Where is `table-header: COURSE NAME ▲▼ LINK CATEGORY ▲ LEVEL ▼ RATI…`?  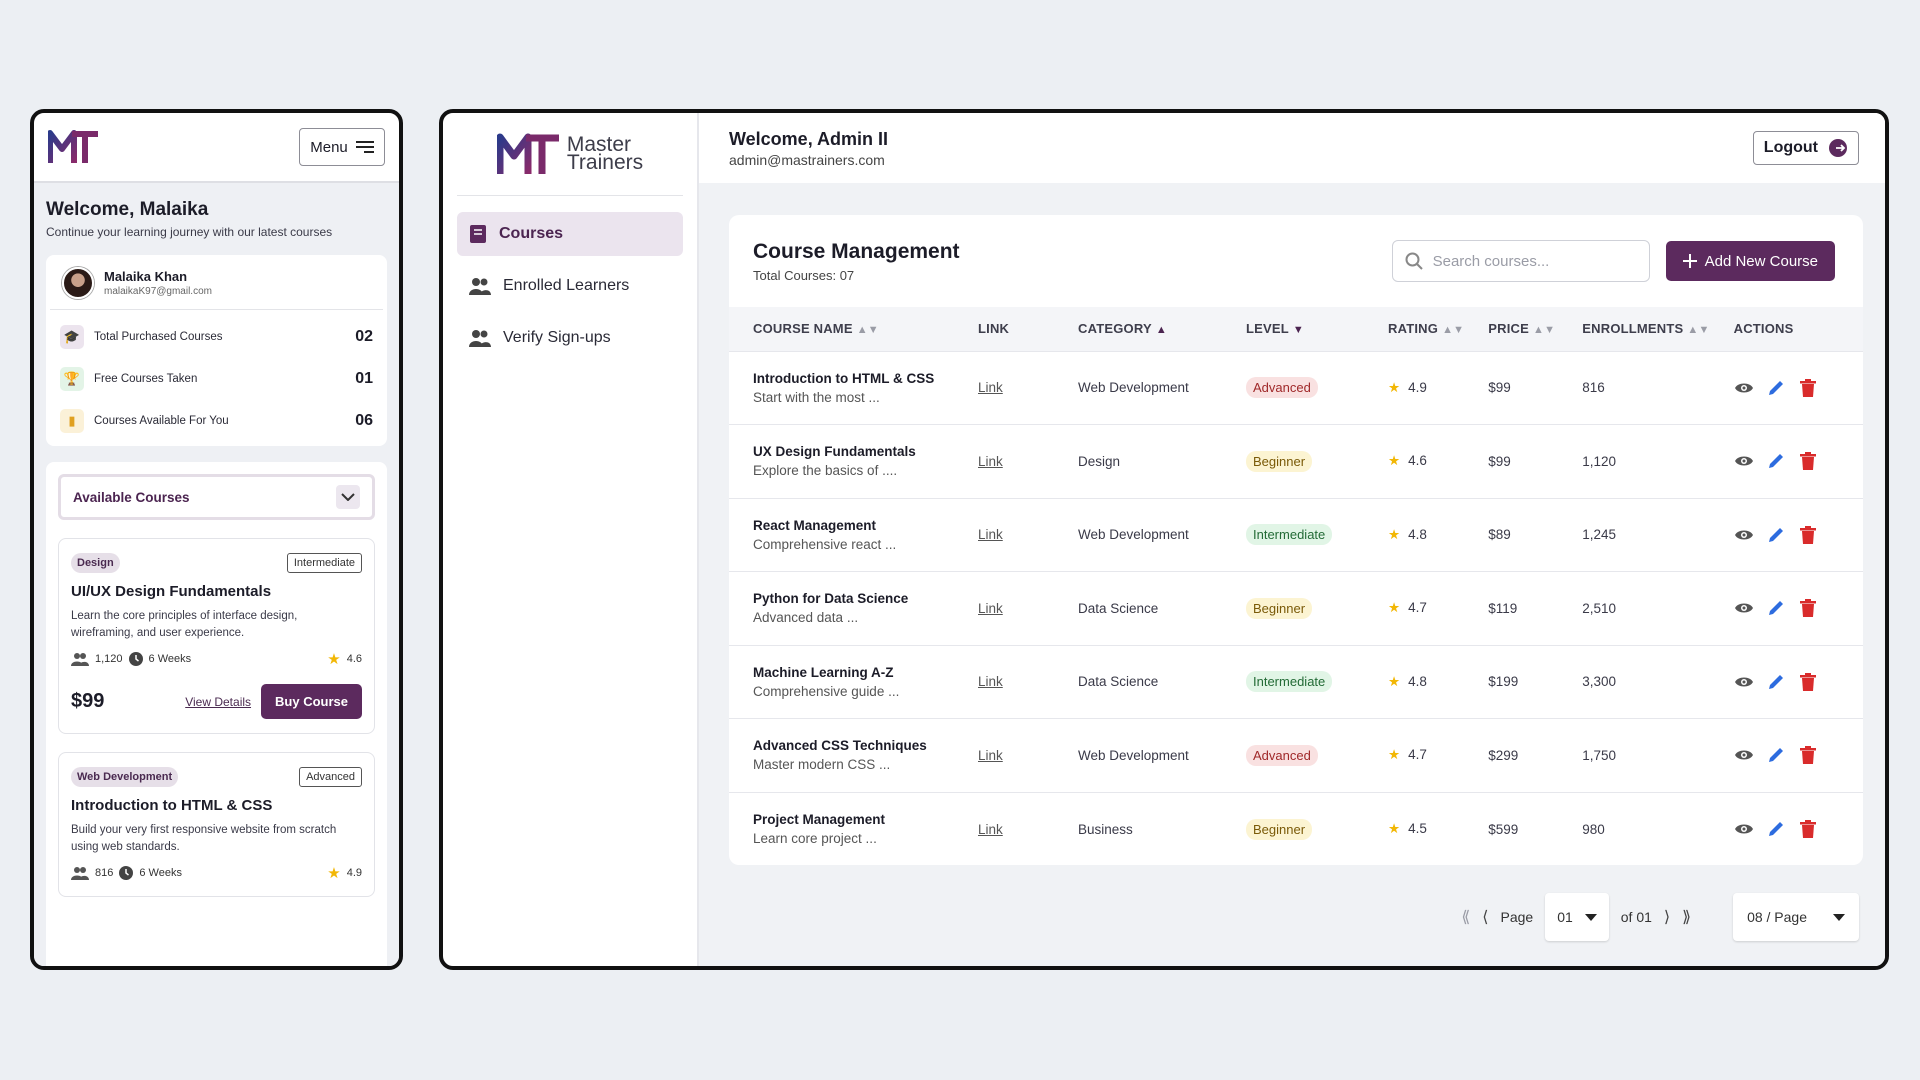
table-header: COURSE NAME ▲▼ LINK CATEGORY ▲ LEVEL ▼ RATI… is located at coordinates (1296, 329).